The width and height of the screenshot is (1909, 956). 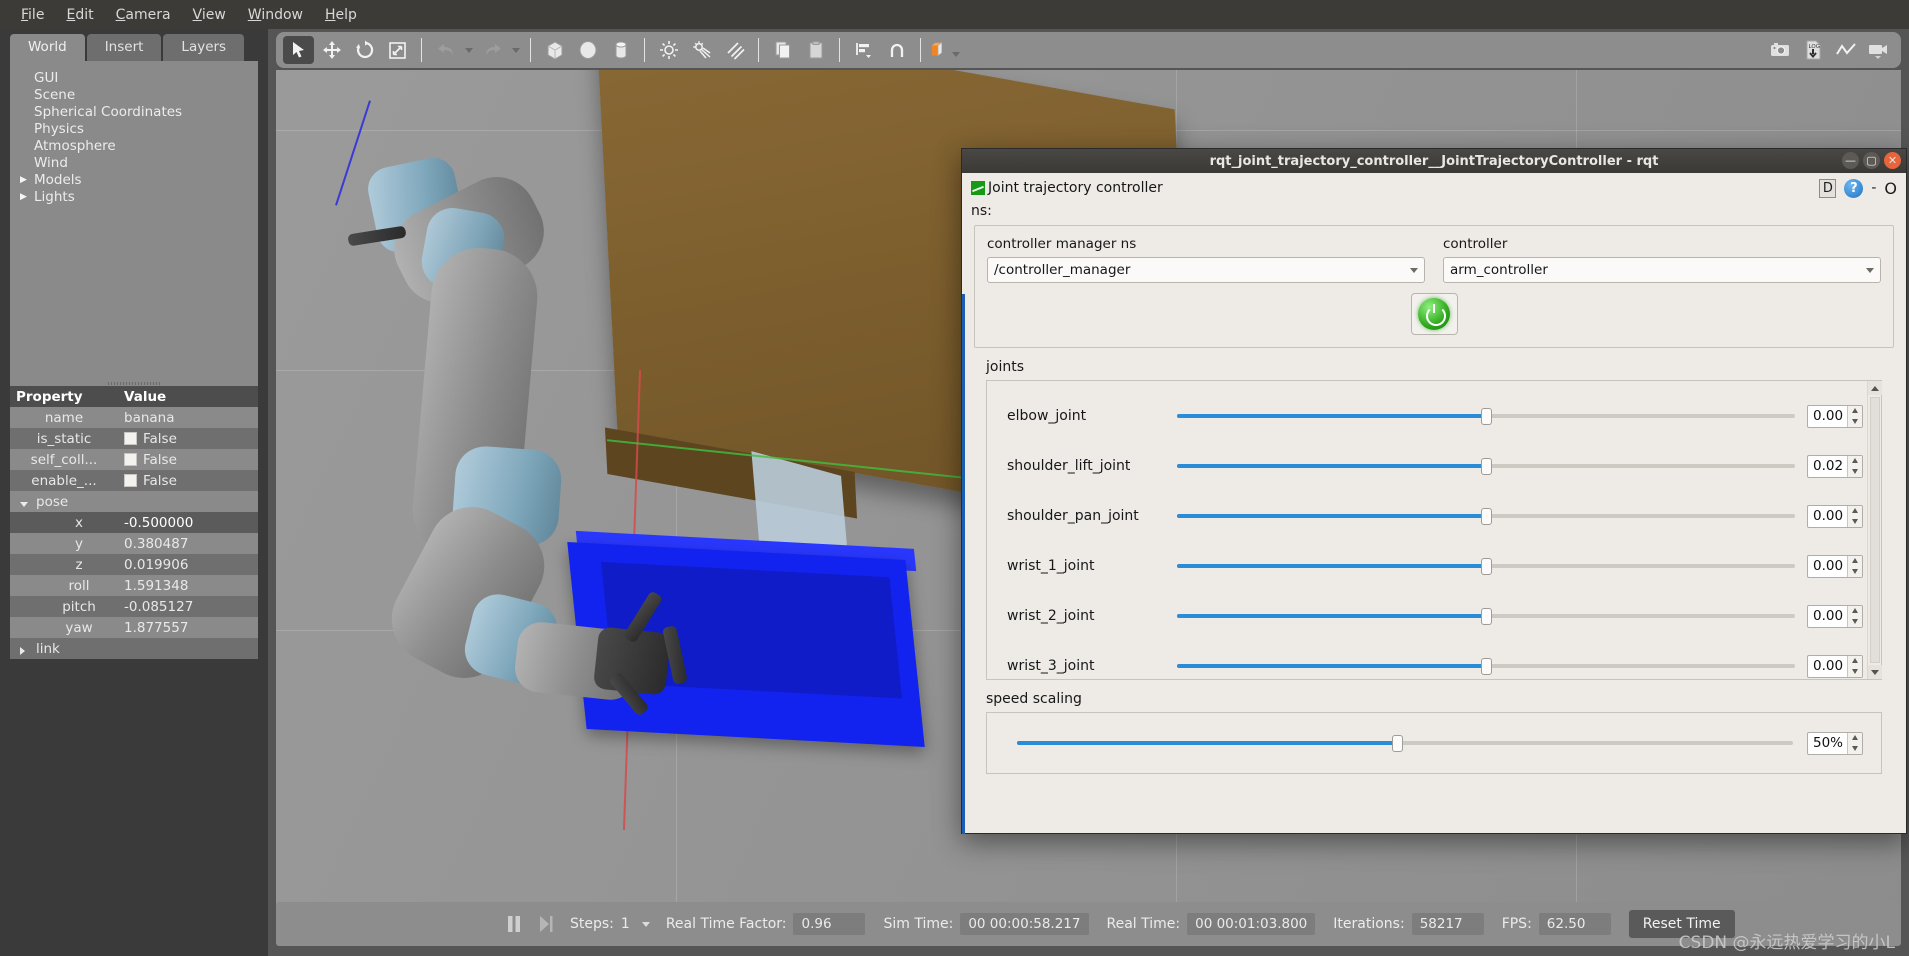 I want to click on enable-controller-button, so click(x=1434, y=314).